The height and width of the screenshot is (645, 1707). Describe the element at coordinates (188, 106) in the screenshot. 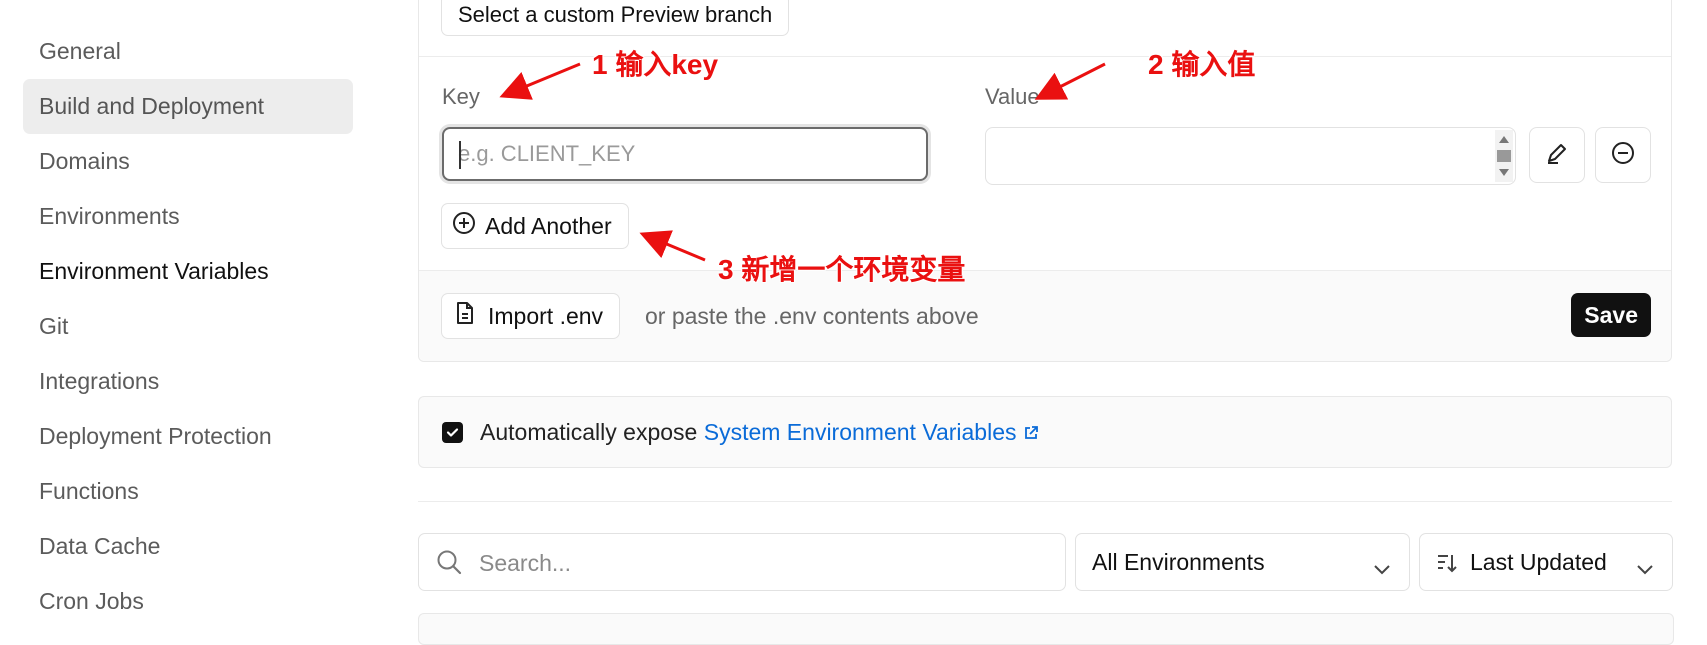

I see `sidebar-item-build-and-deployment: Build and Deployment` at that location.